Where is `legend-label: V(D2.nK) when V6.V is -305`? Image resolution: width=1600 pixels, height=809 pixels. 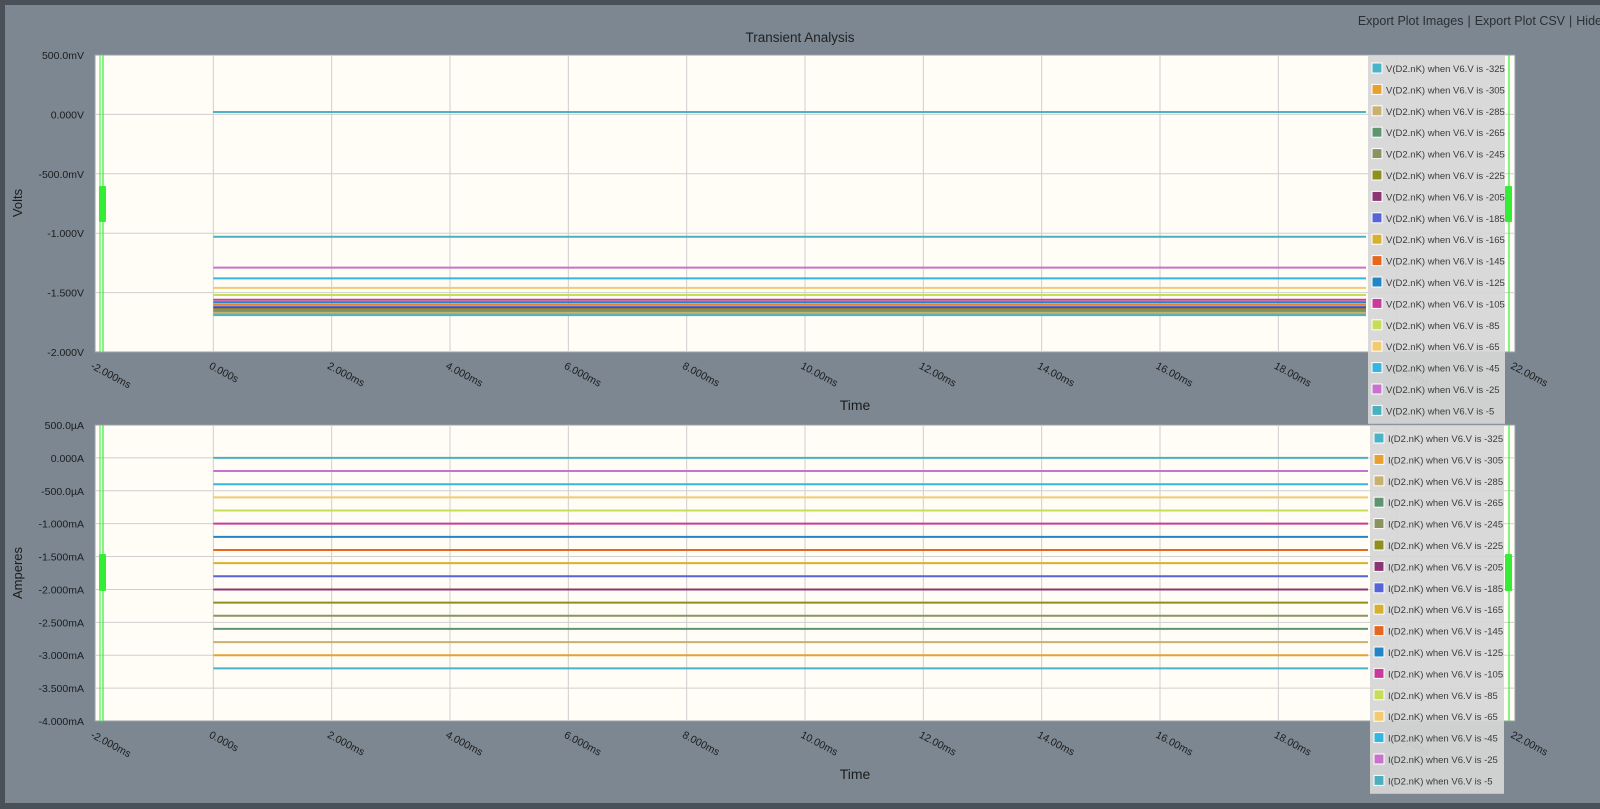
legend-label: V(D2.nK) when V6.V is -305 is located at coordinates (1445, 90).